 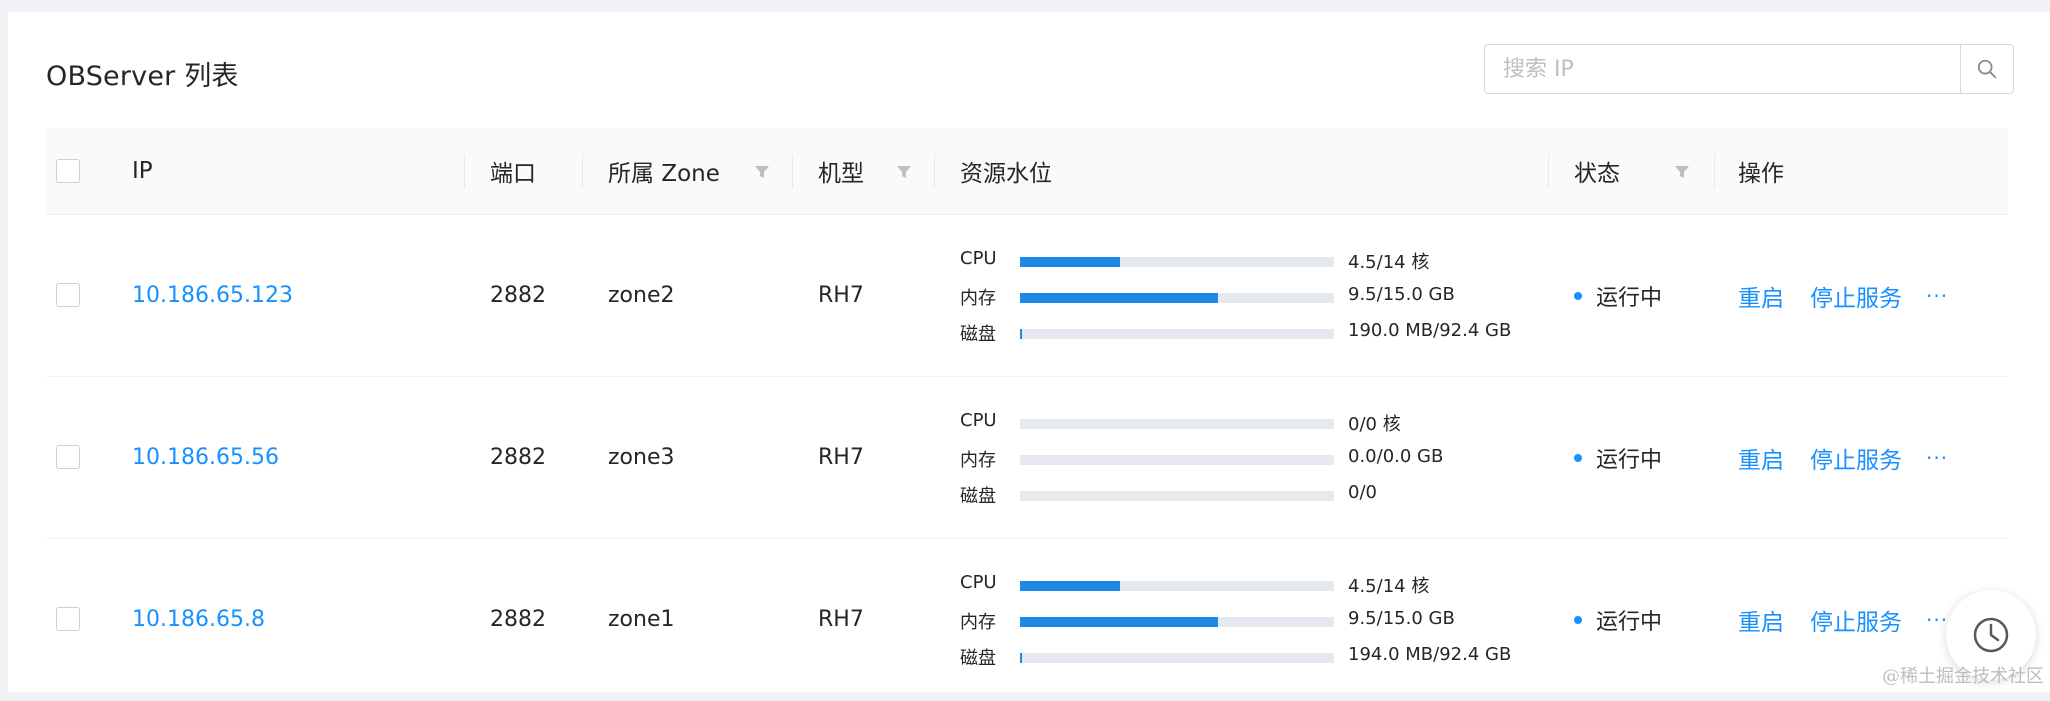 I want to click on resource-usage: CPU 0/0 核 内存 0.0/0.0 GB 磁盘 0/0, so click(x=1240, y=459).